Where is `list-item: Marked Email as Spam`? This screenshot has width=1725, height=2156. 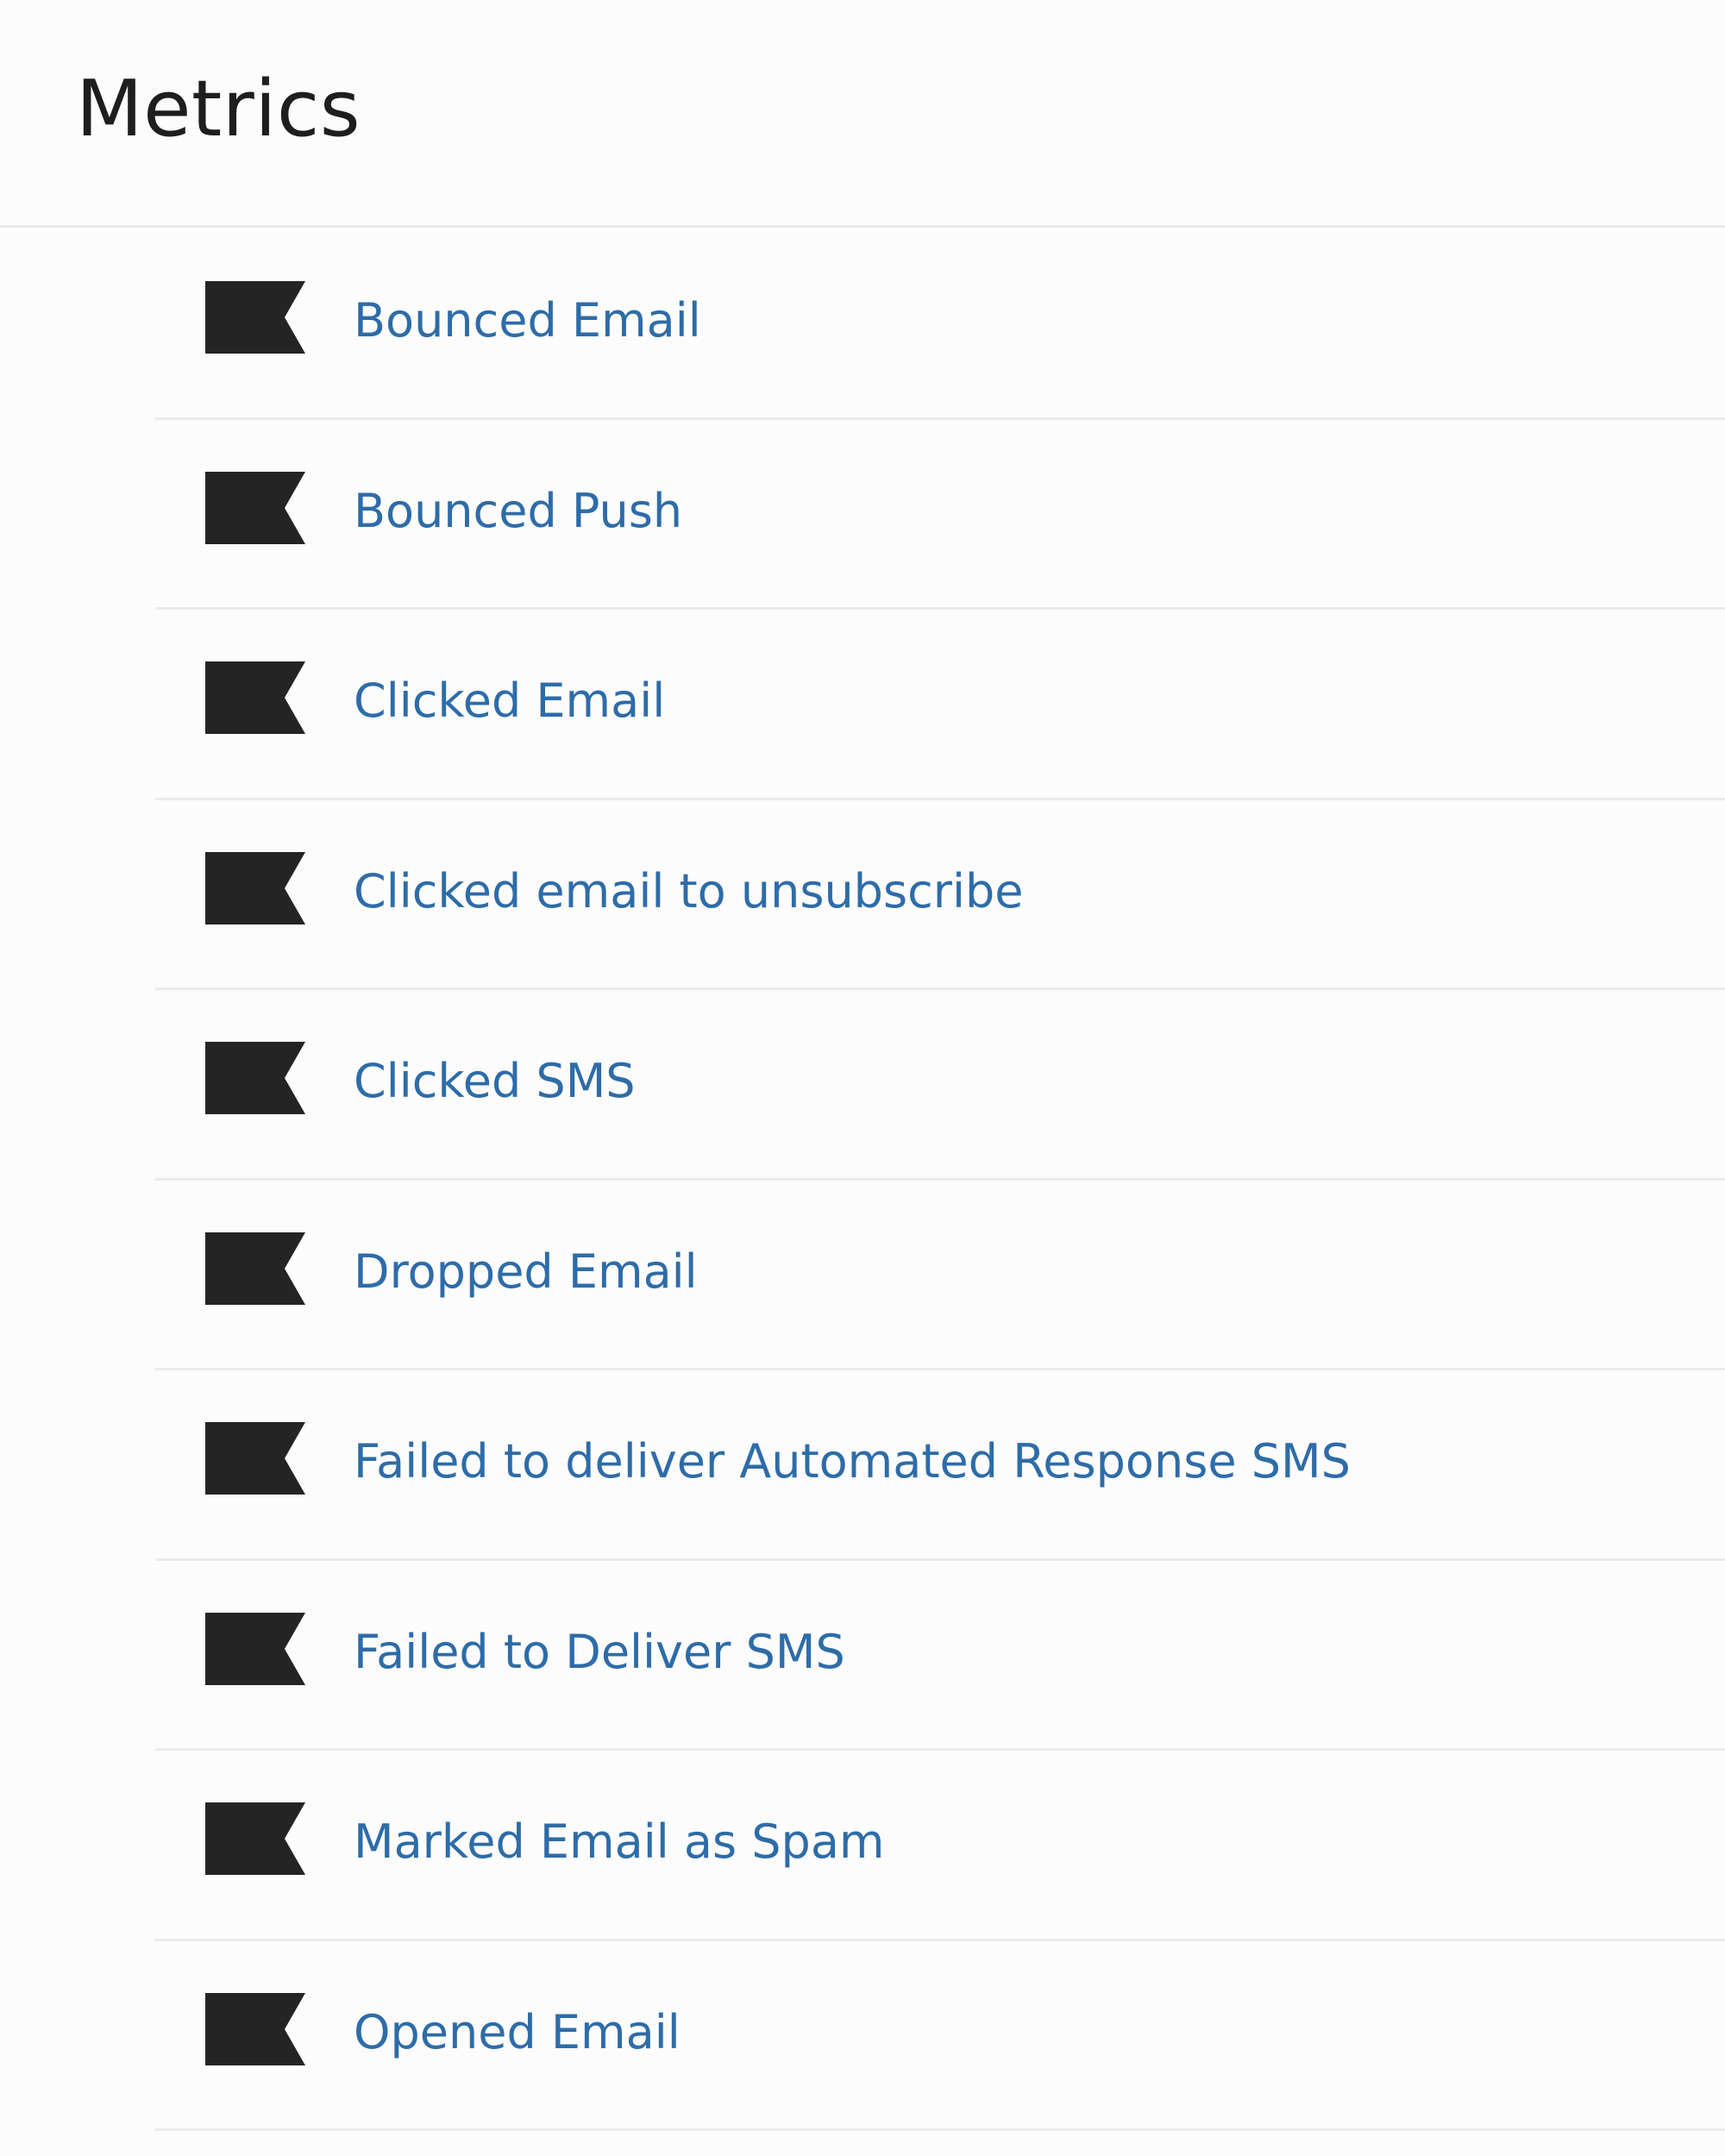 list-item: Marked Email as Spam is located at coordinates (940, 1846).